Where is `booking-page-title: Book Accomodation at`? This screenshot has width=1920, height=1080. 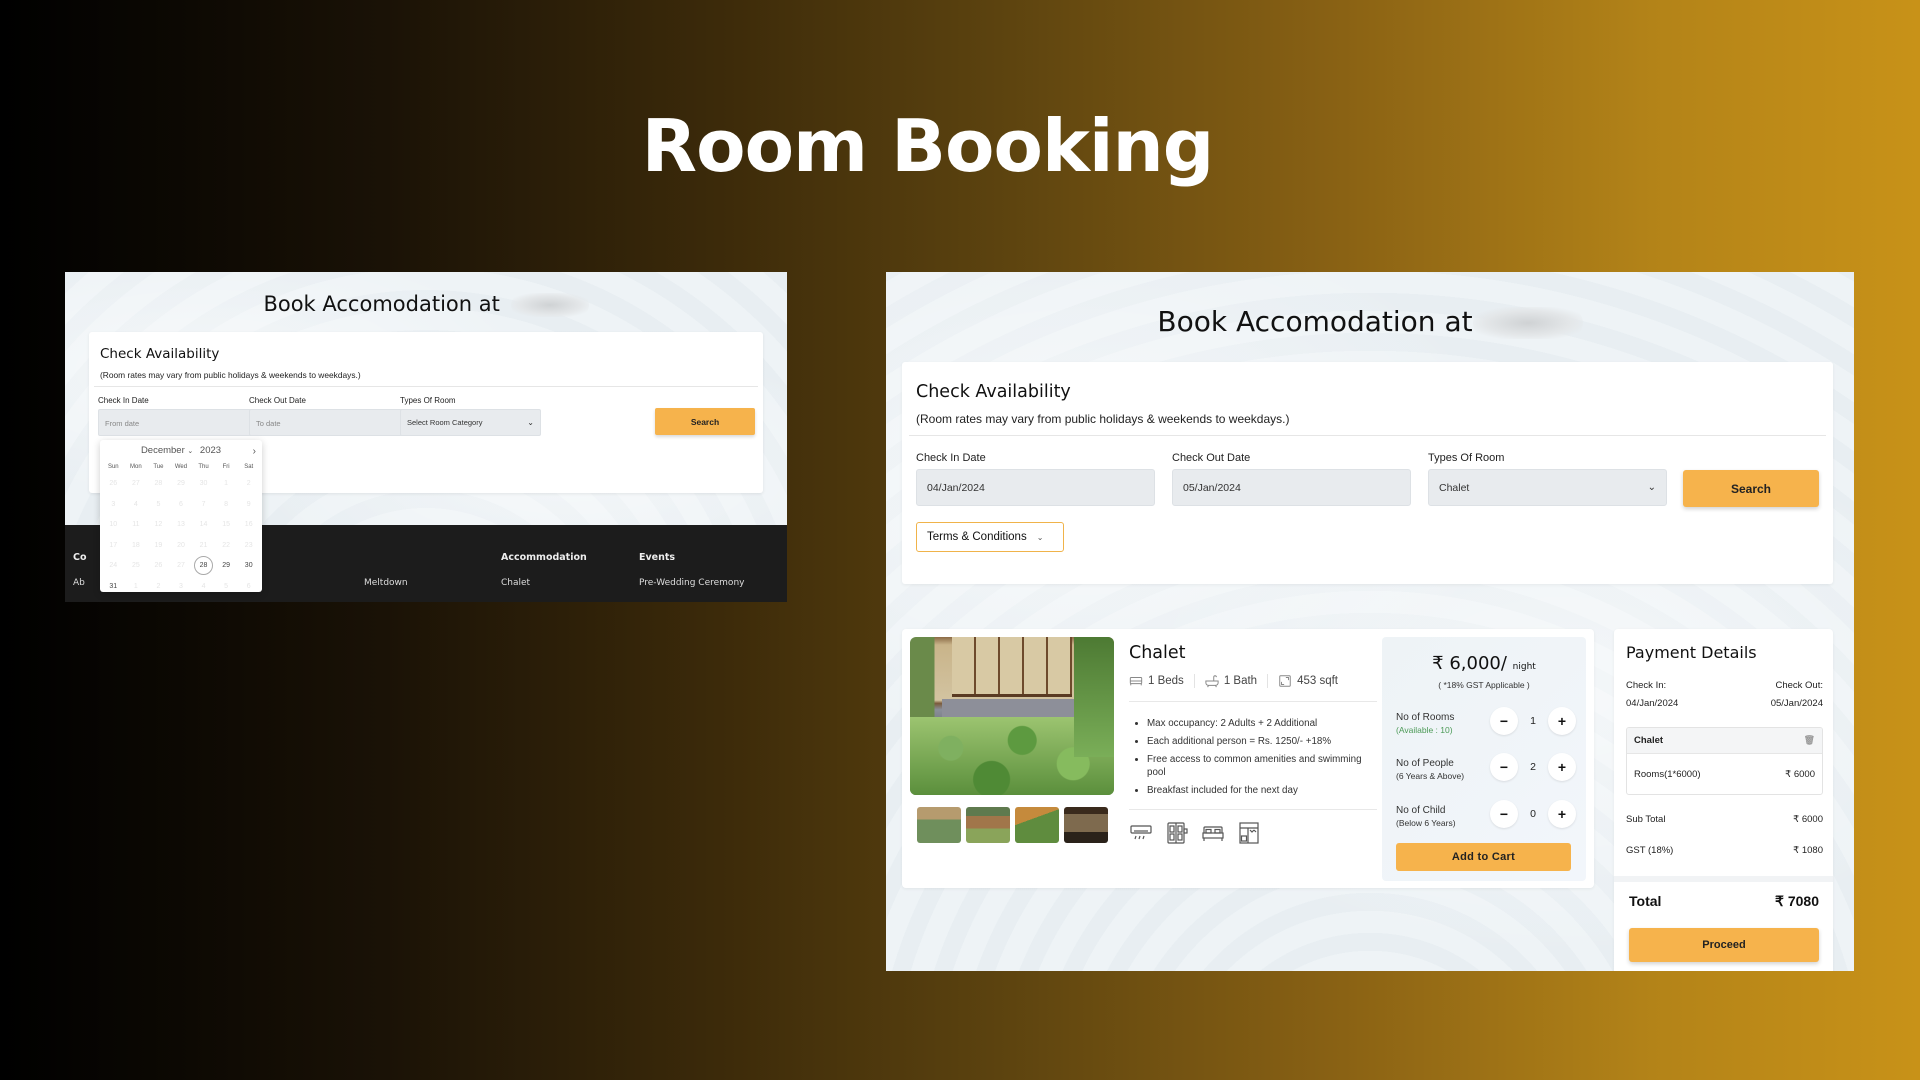
booking-page-title: Book Accomodation at is located at coordinates (1370, 322).